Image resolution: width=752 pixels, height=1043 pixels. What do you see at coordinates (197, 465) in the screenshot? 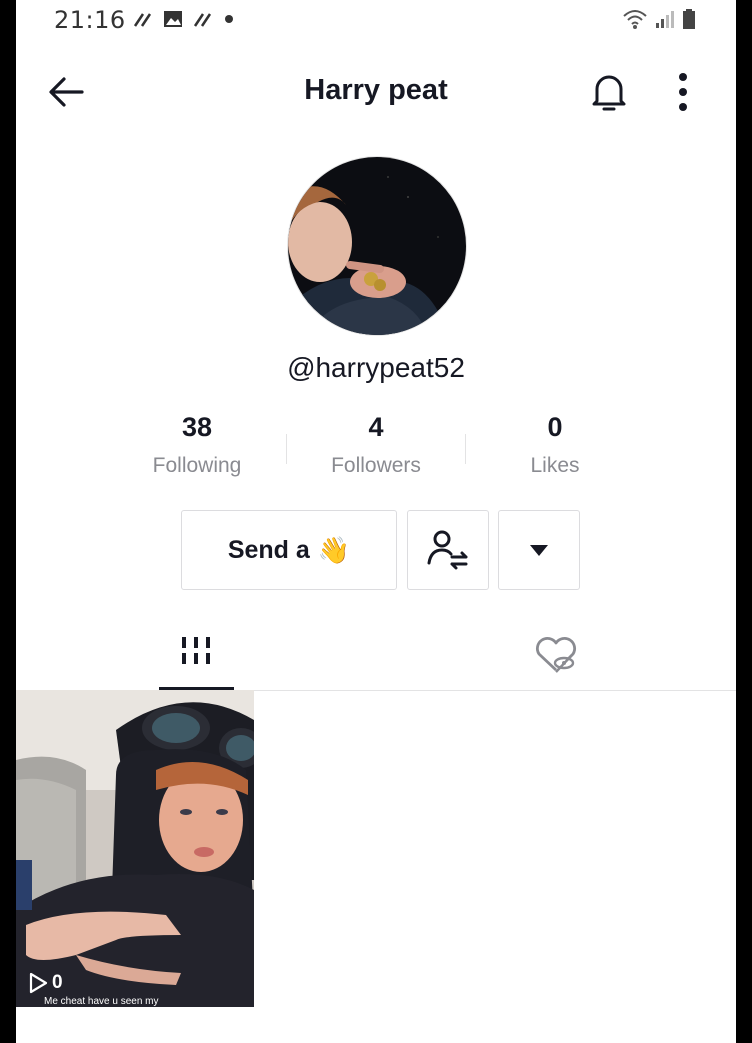
I see `stat-label: Following` at bounding box center [197, 465].